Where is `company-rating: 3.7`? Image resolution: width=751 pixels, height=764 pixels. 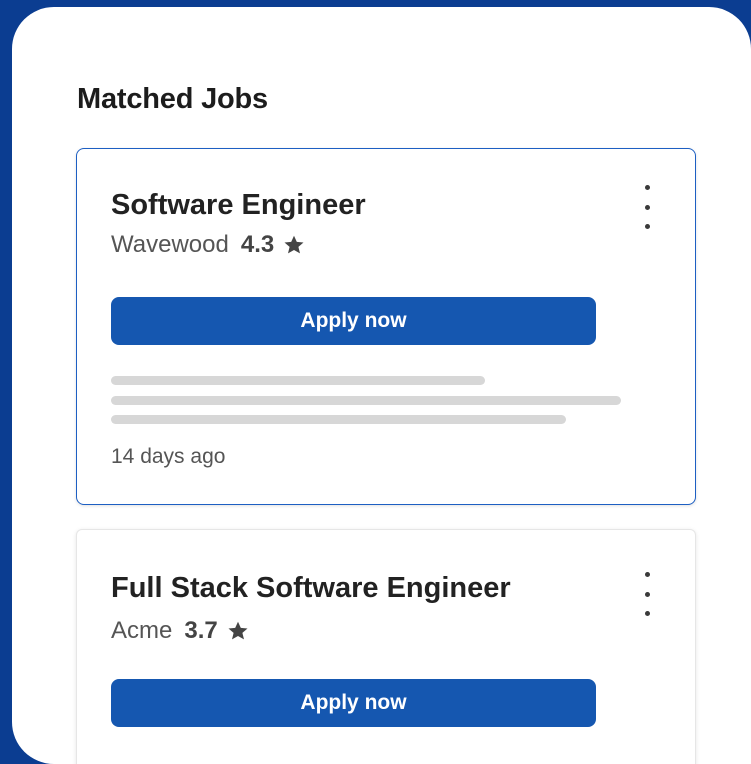
company-rating: 3.7 is located at coordinates (201, 630).